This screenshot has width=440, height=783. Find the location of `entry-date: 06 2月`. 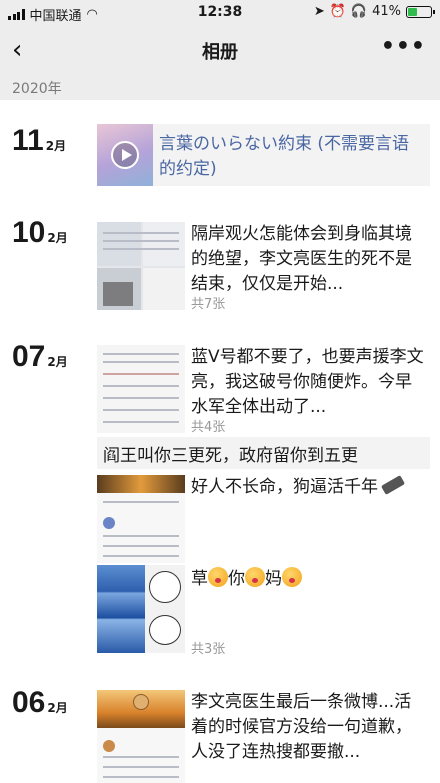

entry-date: 06 2月 is located at coordinates (40, 703).